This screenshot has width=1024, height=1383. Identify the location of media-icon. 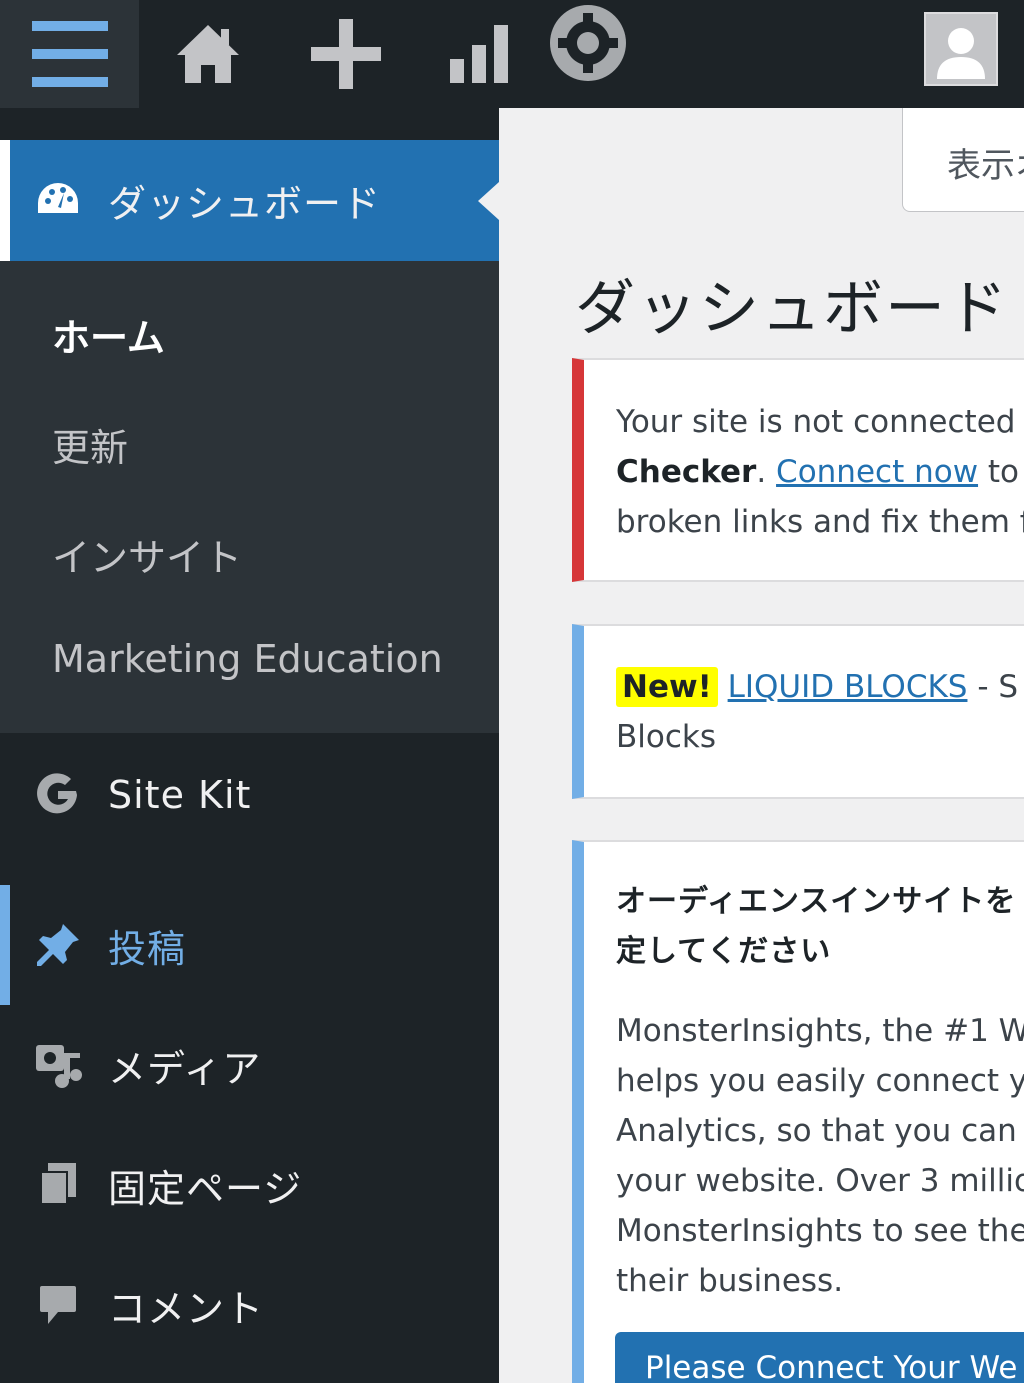
(58, 1065).